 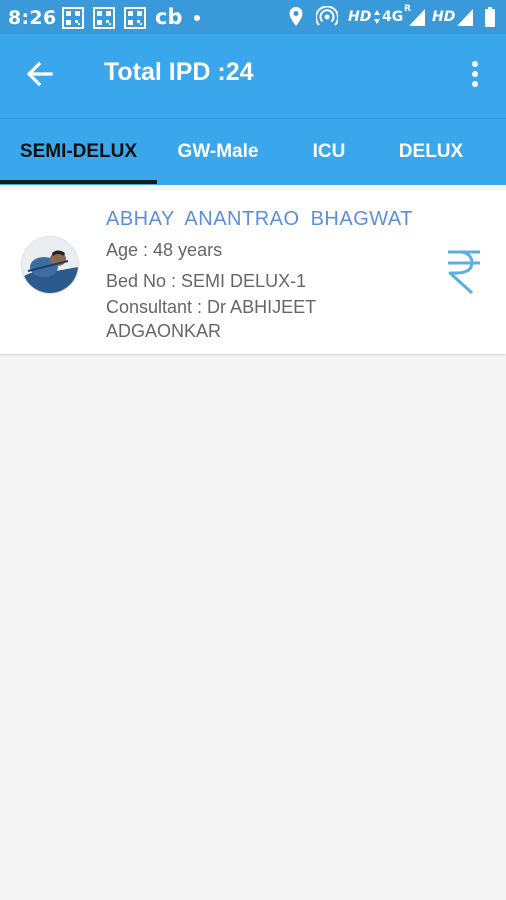 What do you see at coordinates (417, 17) in the screenshot?
I see `signal-icon` at bounding box center [417, 17].